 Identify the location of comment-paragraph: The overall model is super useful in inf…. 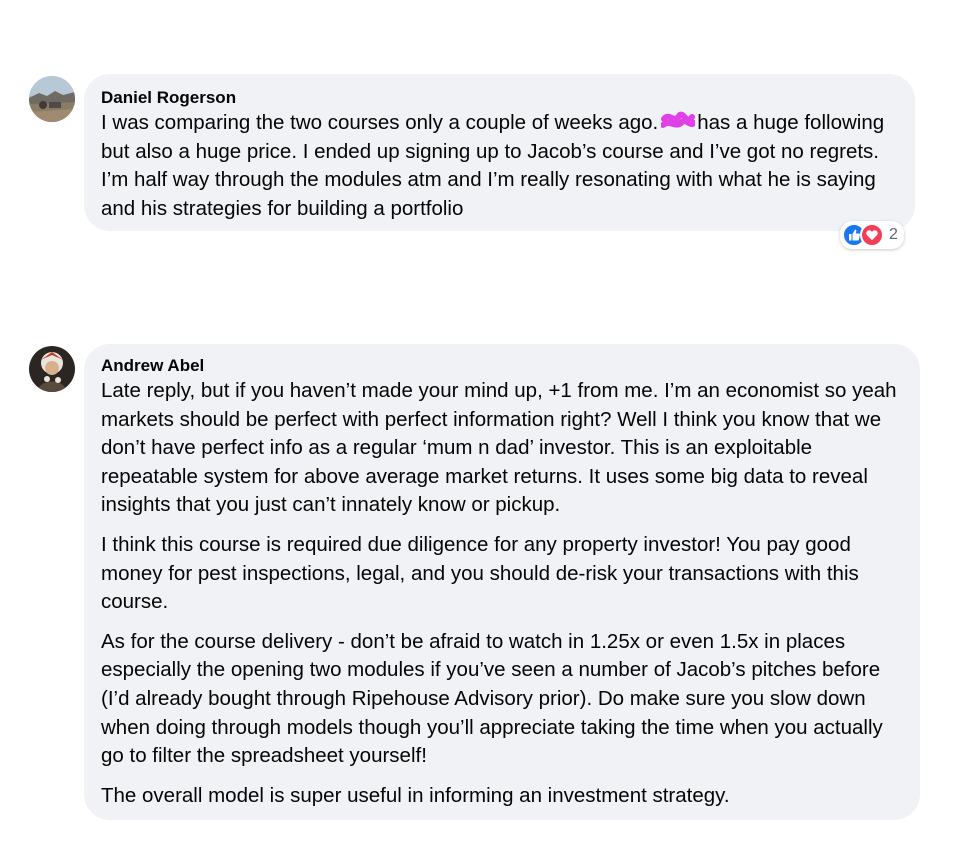
(415, 795).